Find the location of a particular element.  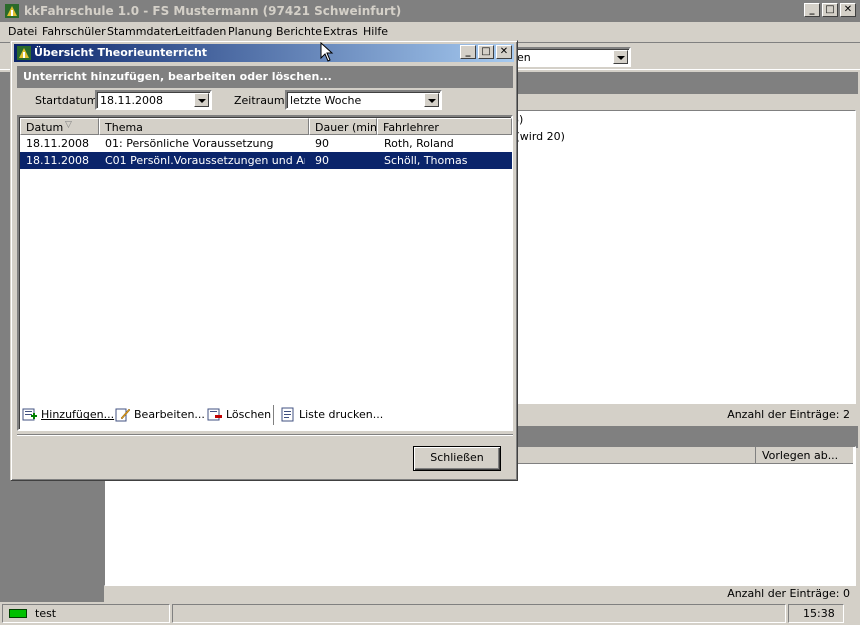

startdatum-label: Startdatum: is located at coordinates (68, 100).